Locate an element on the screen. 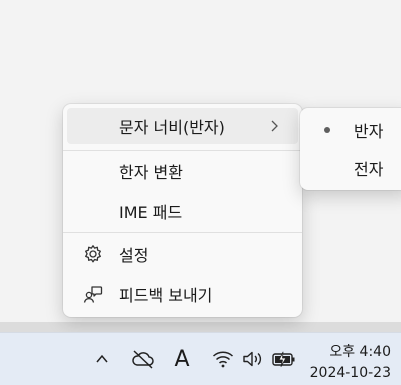 This screenshot has height=385, width=401. ime-mode-icon: A is located at coordinates (182, 359).